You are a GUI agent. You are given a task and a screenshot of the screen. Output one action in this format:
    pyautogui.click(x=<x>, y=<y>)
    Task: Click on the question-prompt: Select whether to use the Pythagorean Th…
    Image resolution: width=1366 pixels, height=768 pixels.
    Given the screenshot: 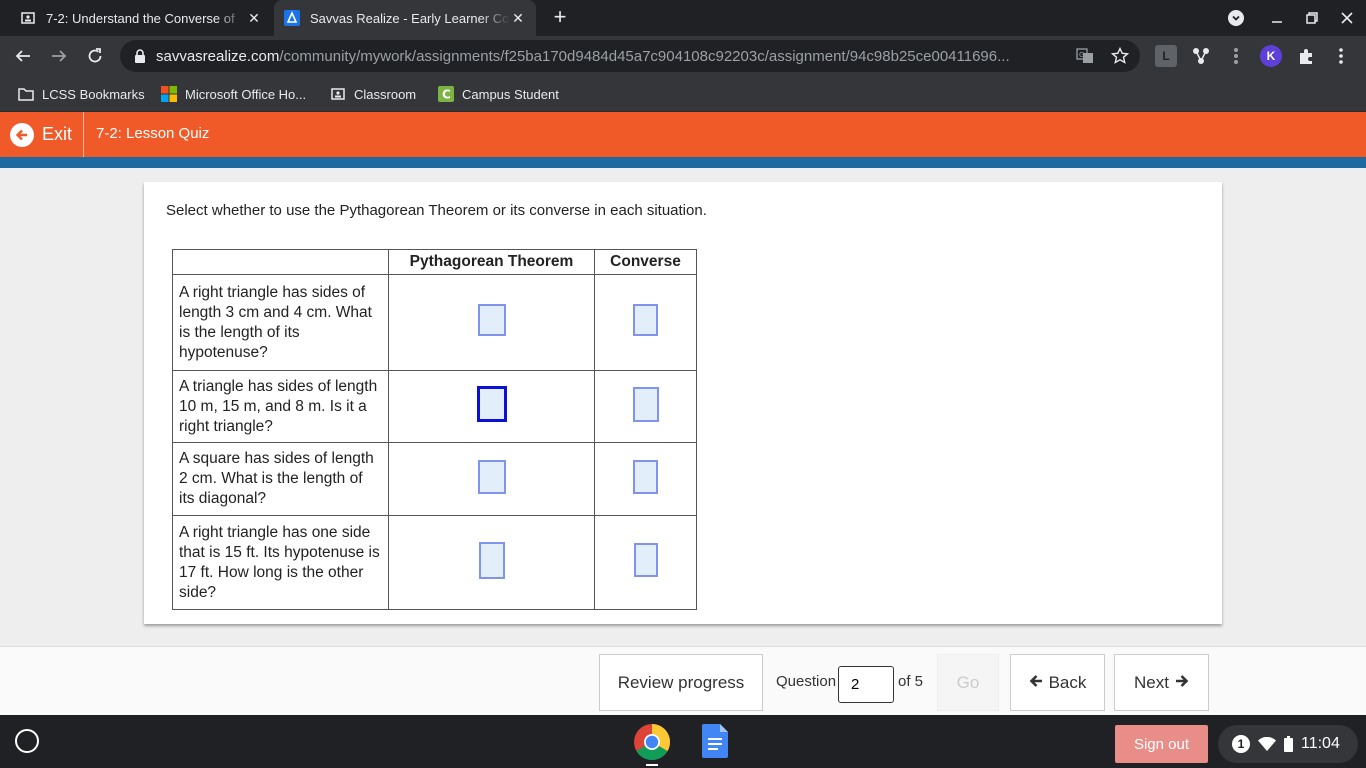 What is the action you would take?
    pyautogui.click(x=436, y=210)
    